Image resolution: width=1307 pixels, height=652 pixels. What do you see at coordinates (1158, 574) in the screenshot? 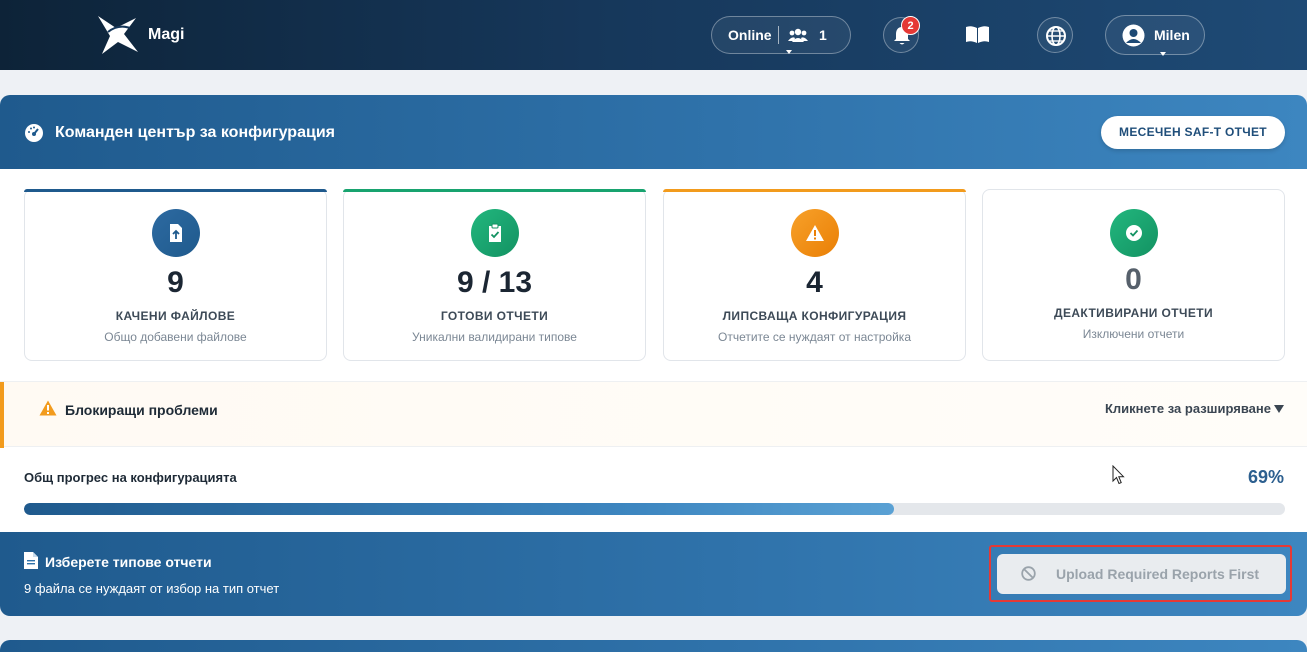
I see `upload-button-label: Upload Required Reports First` at bounding box center [1158, 574].